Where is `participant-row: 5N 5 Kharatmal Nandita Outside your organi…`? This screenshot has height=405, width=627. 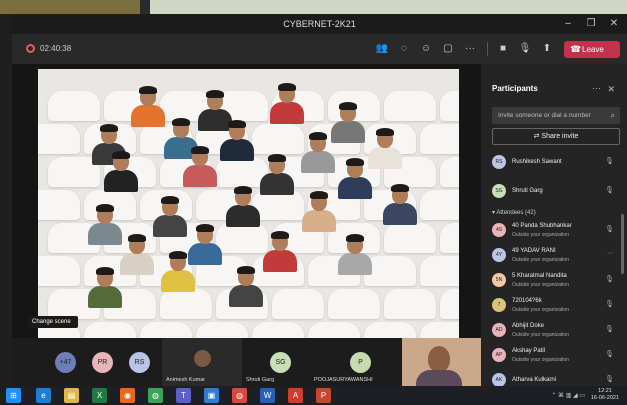 participant-row: 5N 5 Kharatmal Nandita Outside your organi… is located at coordinates (557, 282).